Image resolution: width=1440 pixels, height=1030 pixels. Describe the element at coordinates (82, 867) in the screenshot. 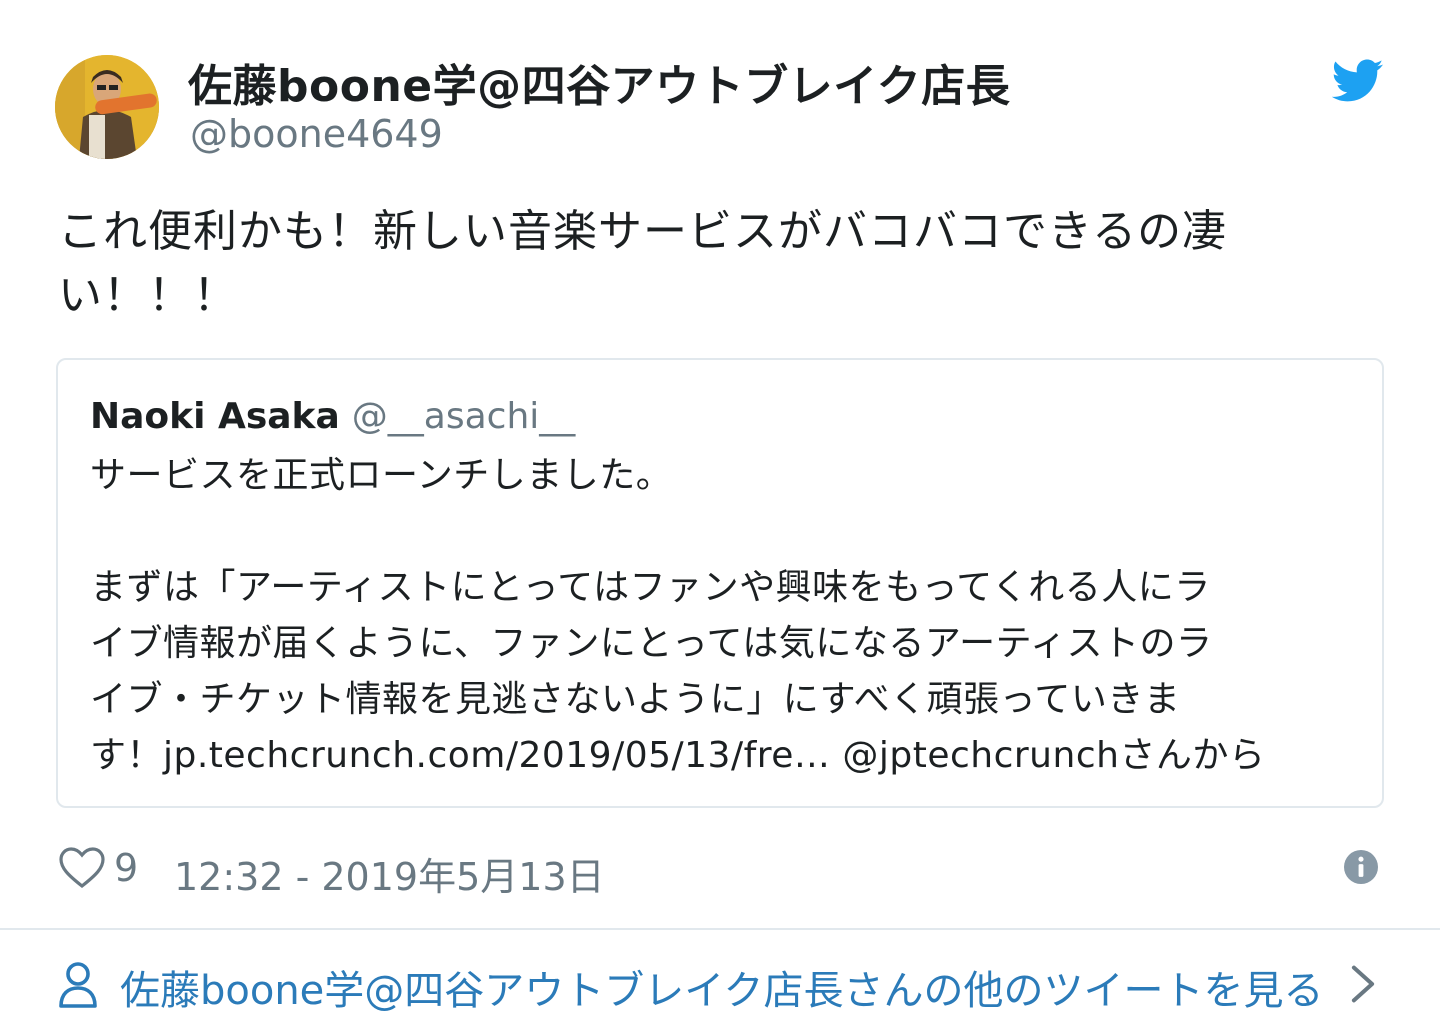

I see `heart-icon` at that location.